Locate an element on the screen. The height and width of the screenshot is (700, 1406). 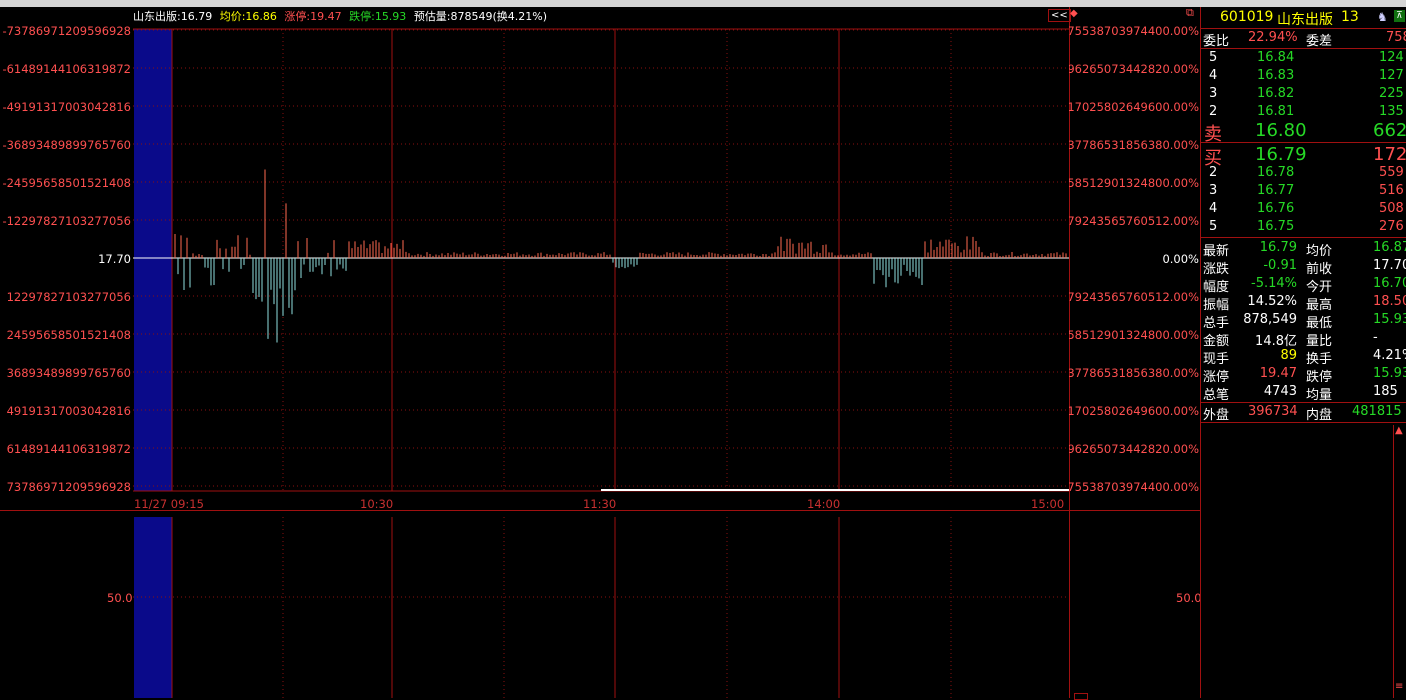
sell-1-price: 16.80 is located at coordinates (1281, 130).